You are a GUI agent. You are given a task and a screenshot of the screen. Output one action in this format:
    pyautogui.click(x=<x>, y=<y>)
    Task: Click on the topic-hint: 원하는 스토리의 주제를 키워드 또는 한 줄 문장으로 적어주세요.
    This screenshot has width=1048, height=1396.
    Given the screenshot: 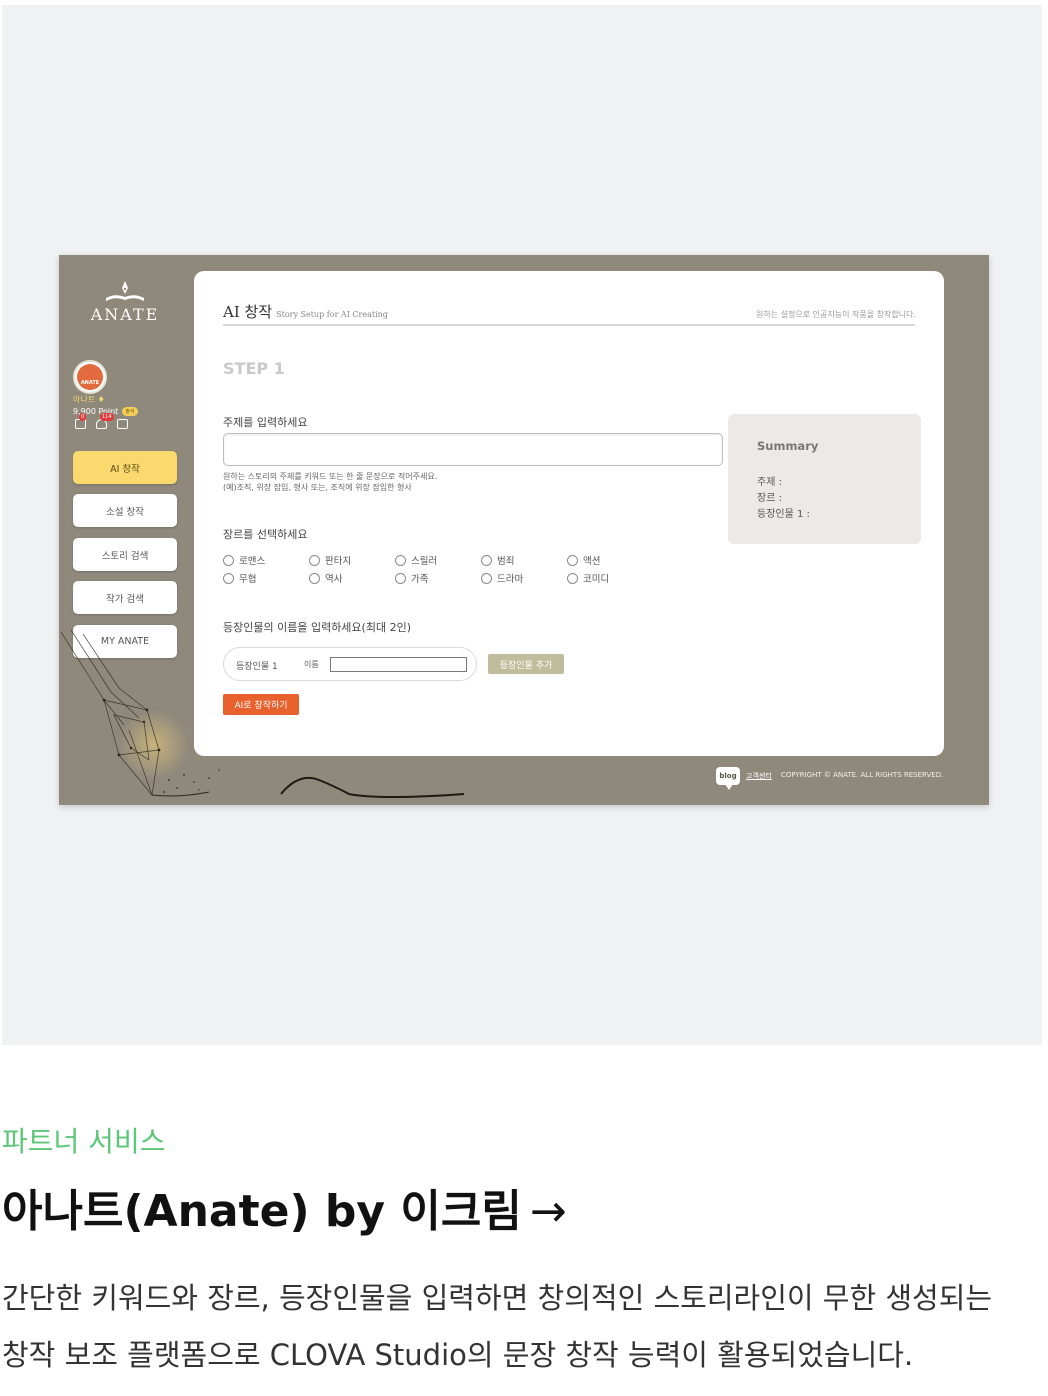 What is the action you would take?
    pyautogui.click(x=330, y=476)
    